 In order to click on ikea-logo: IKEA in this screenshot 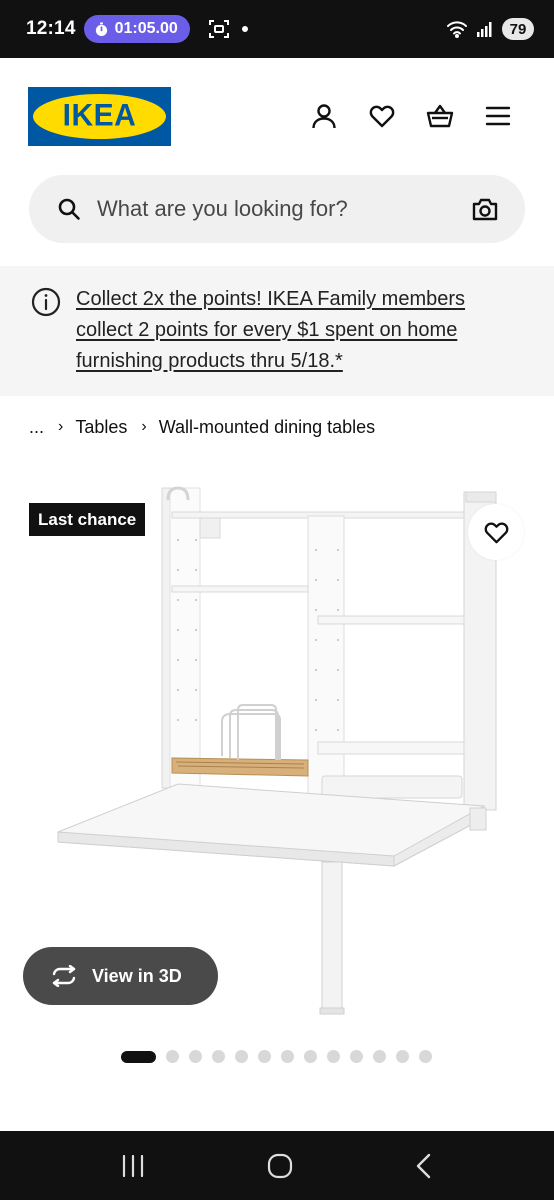, I will do `click(99, 116)`.